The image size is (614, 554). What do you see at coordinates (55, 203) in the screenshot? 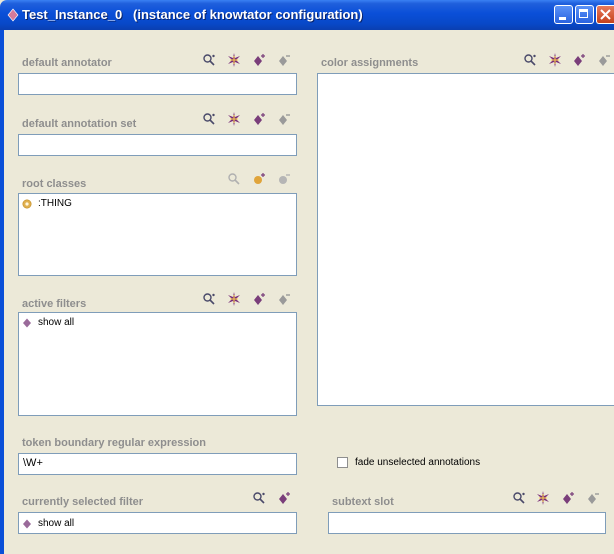
I see `root-class-name: :THING` at bounding box center [55, 203].